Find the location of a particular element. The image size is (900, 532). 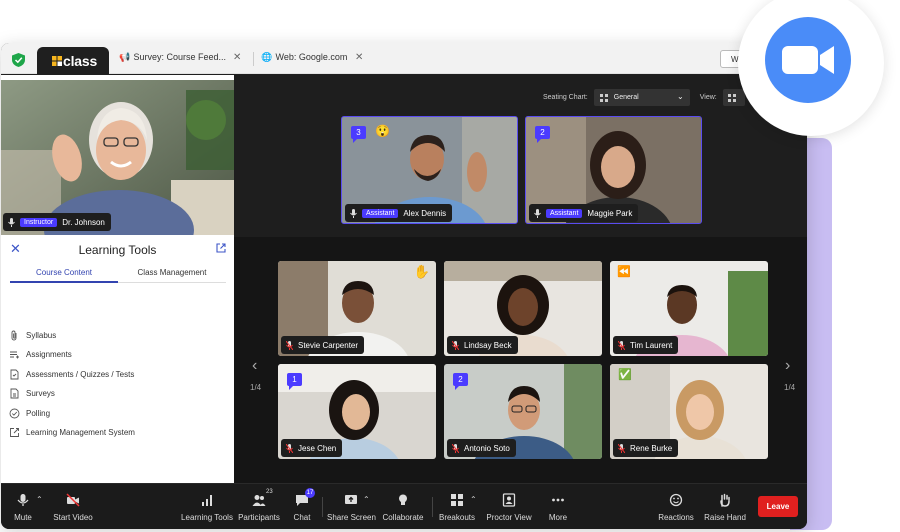

instructor-namebar: Instructor Dr. Johnson is located at coordinates (57, 222).